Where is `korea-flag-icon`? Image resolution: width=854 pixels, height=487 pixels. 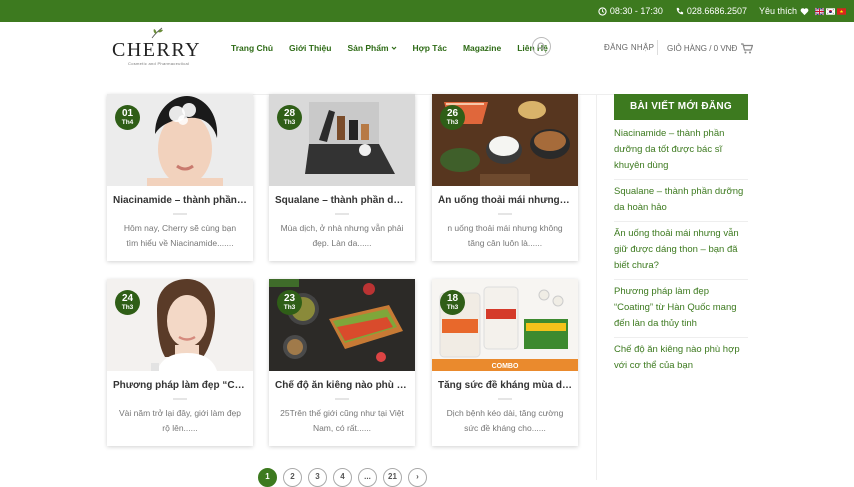
korea-flag-icon is located at coordinates (830, 11).